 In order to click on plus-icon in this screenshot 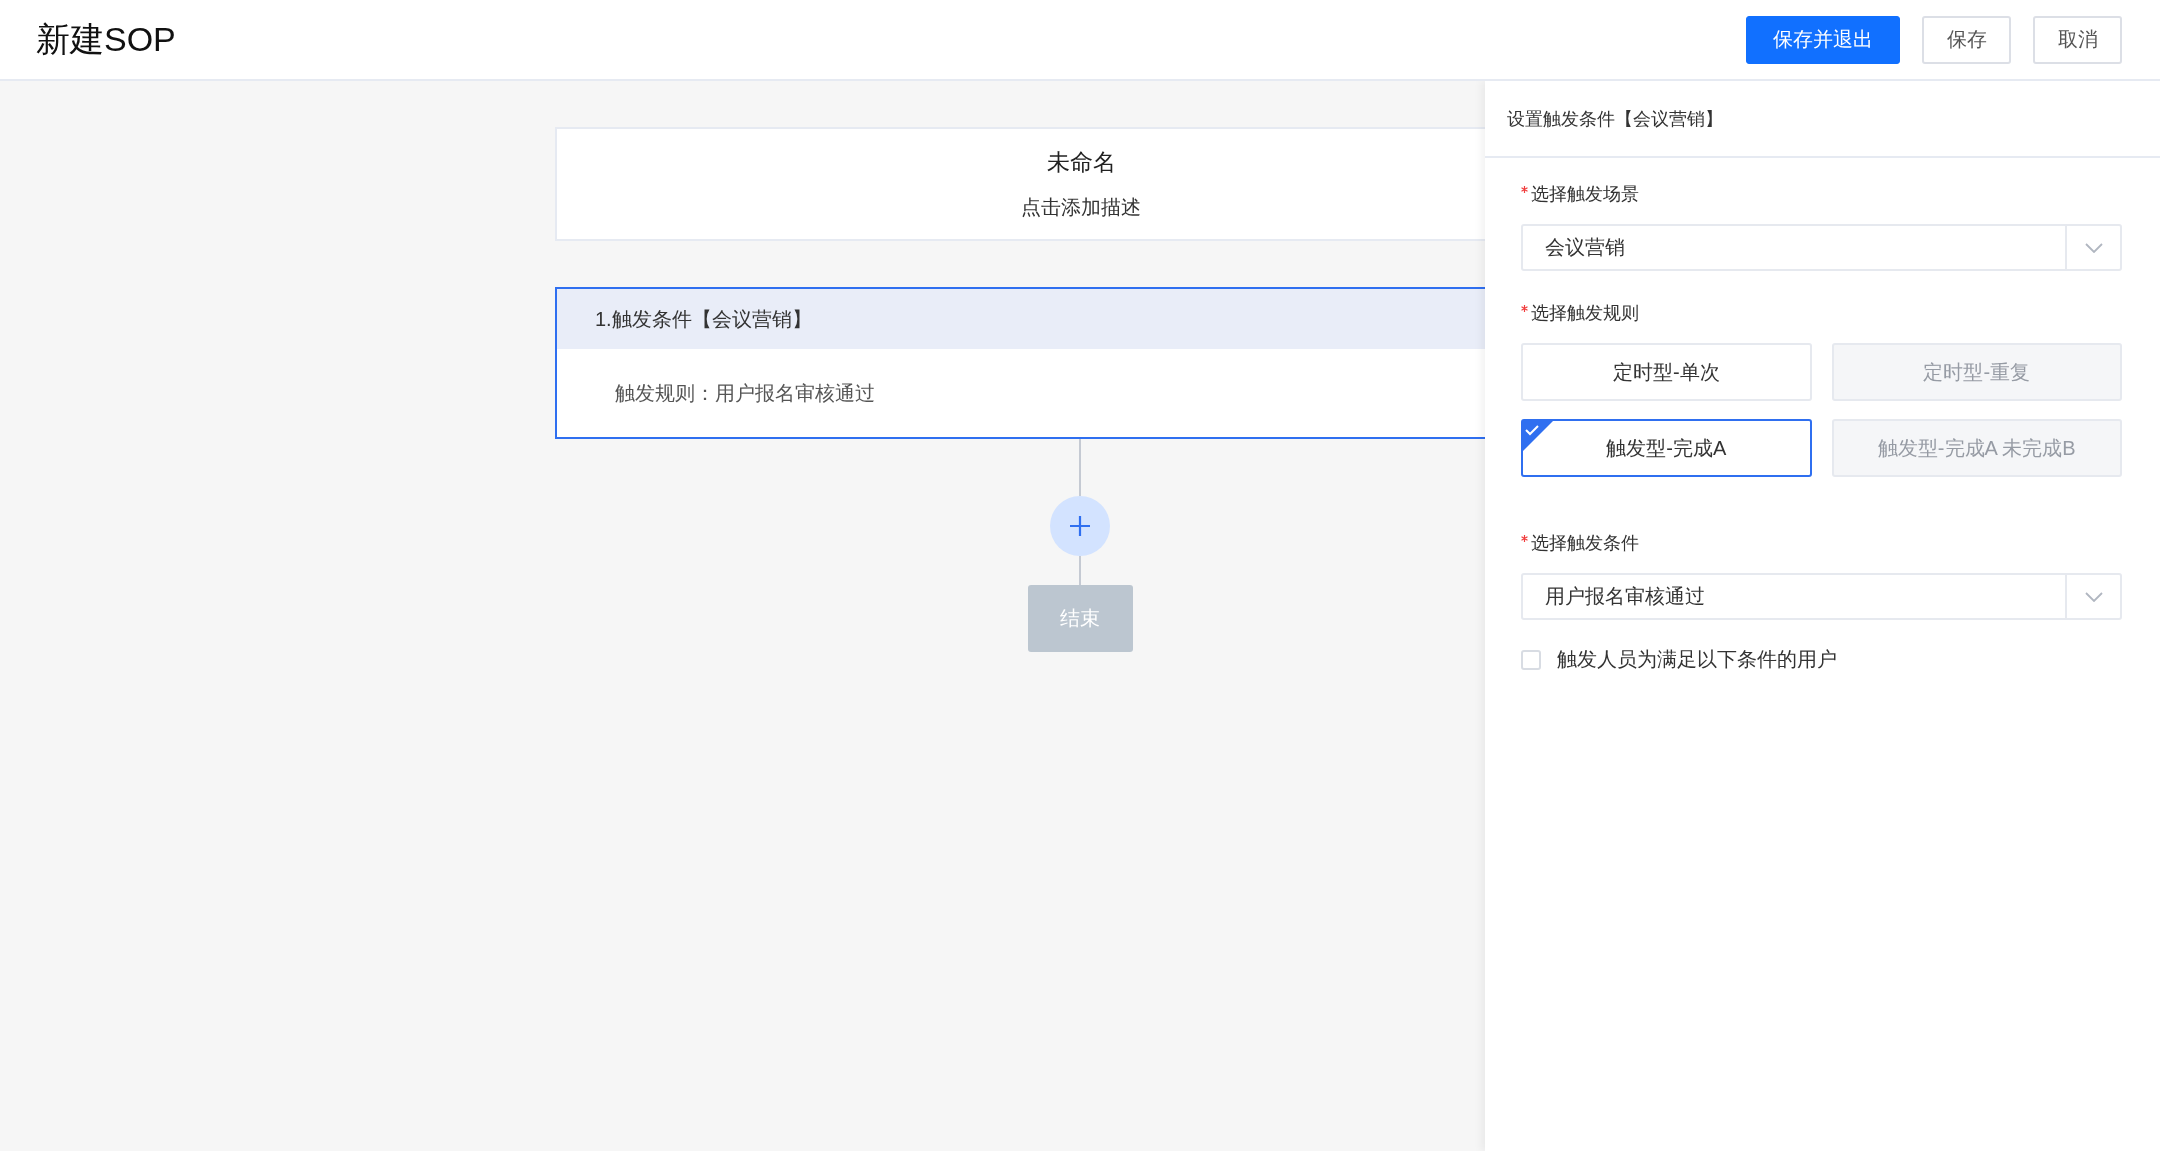, I will do `click(1080, 526)`.